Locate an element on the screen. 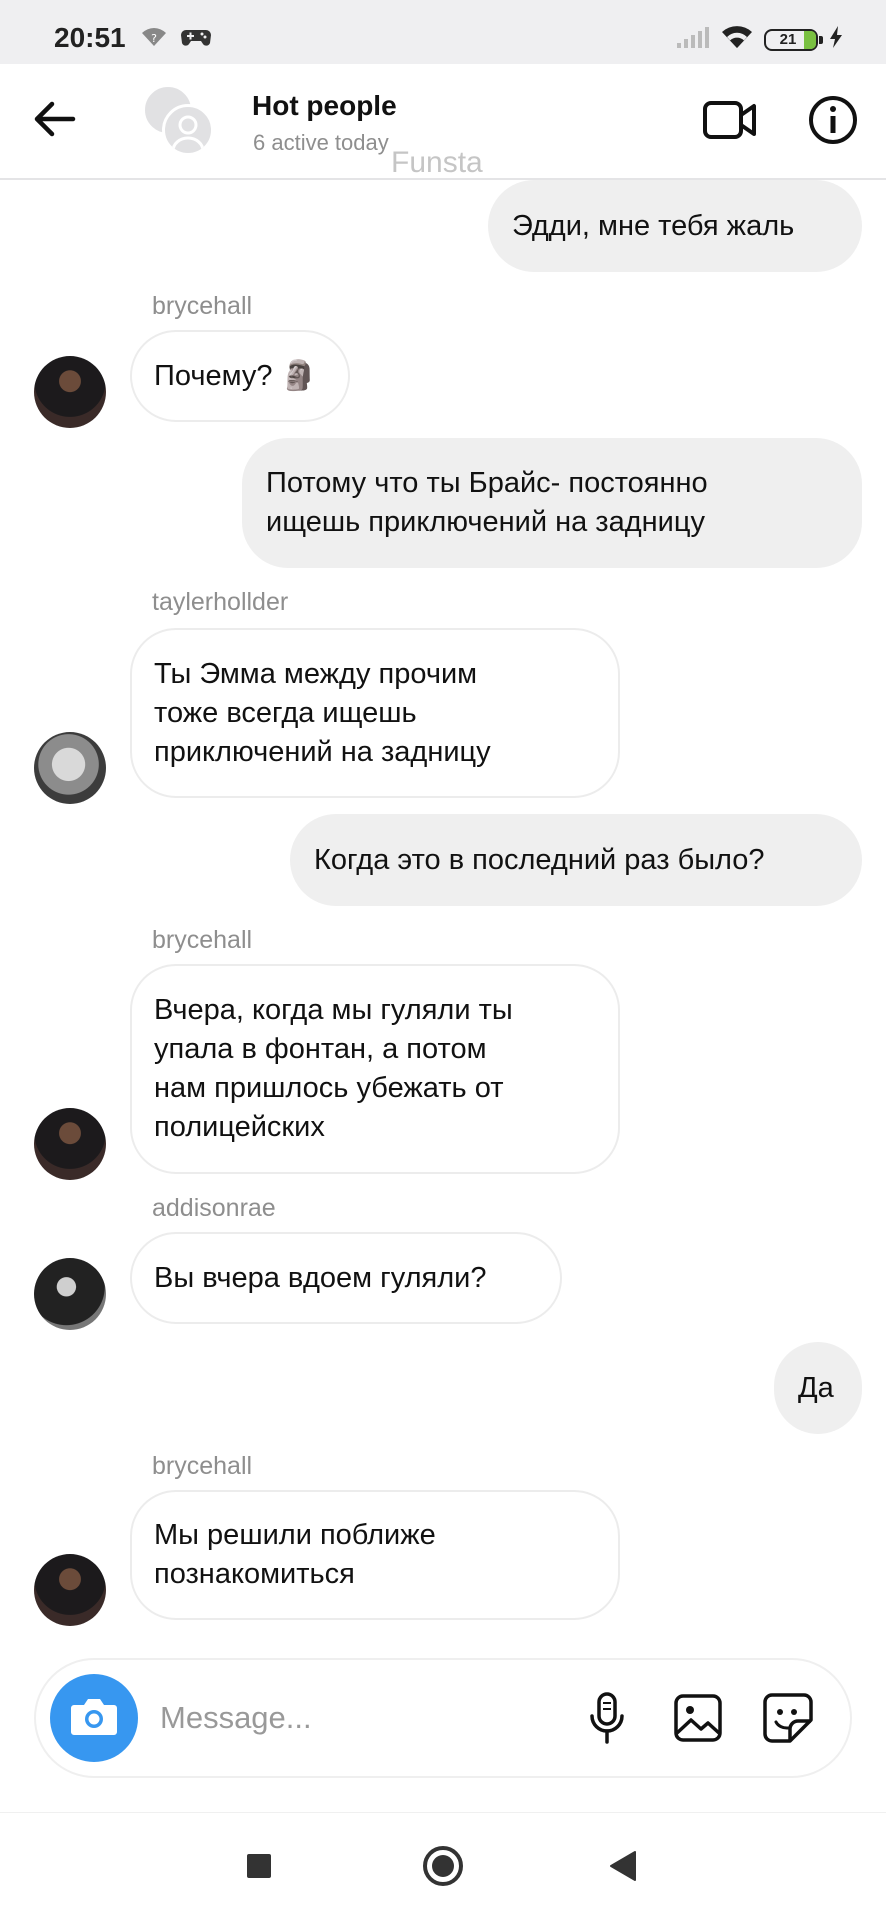  message-text: Эдди, мне тебя жаль is located at coordinates (653, 225).